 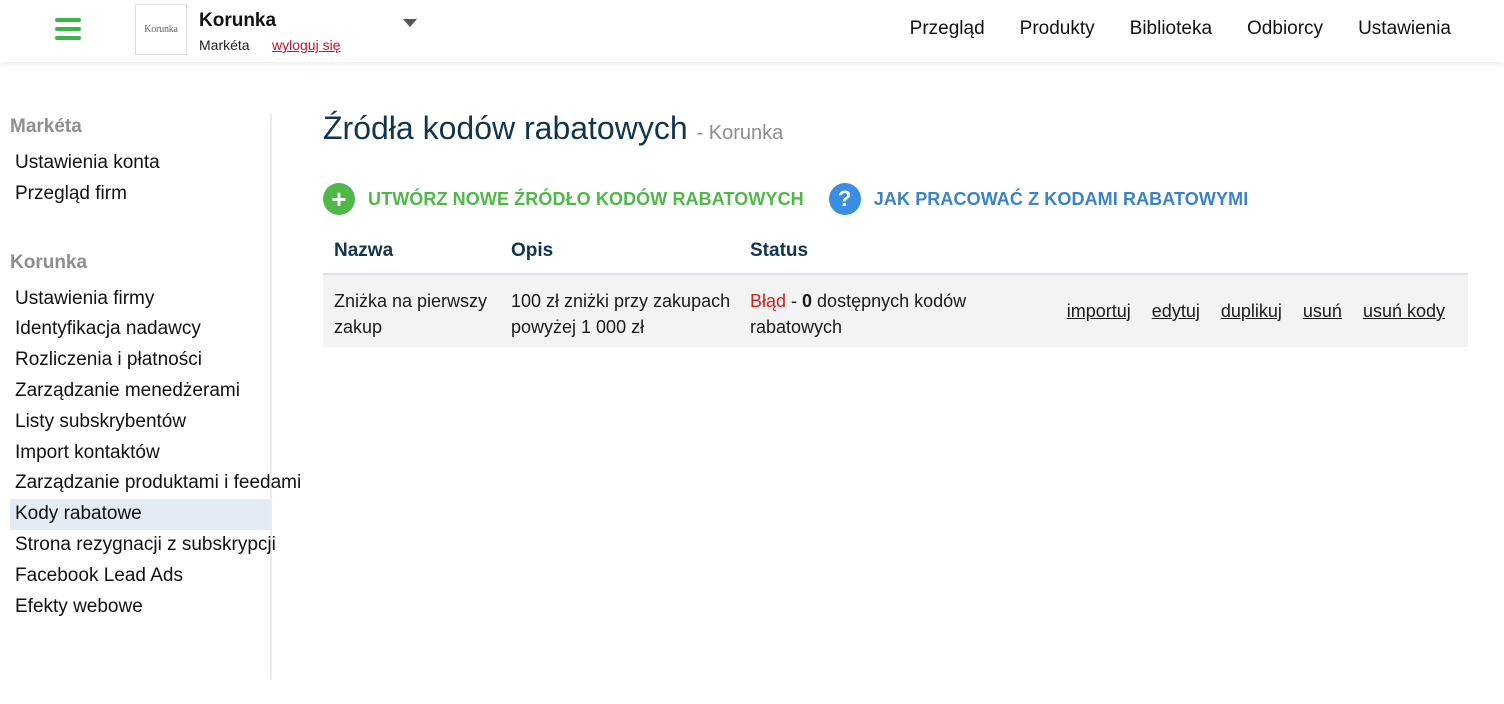 What do you see at coordinates (1171, 29) in the screenshot?
I see `nav-biblioteka: Biblioteka` at bounding box center [1171, 29].